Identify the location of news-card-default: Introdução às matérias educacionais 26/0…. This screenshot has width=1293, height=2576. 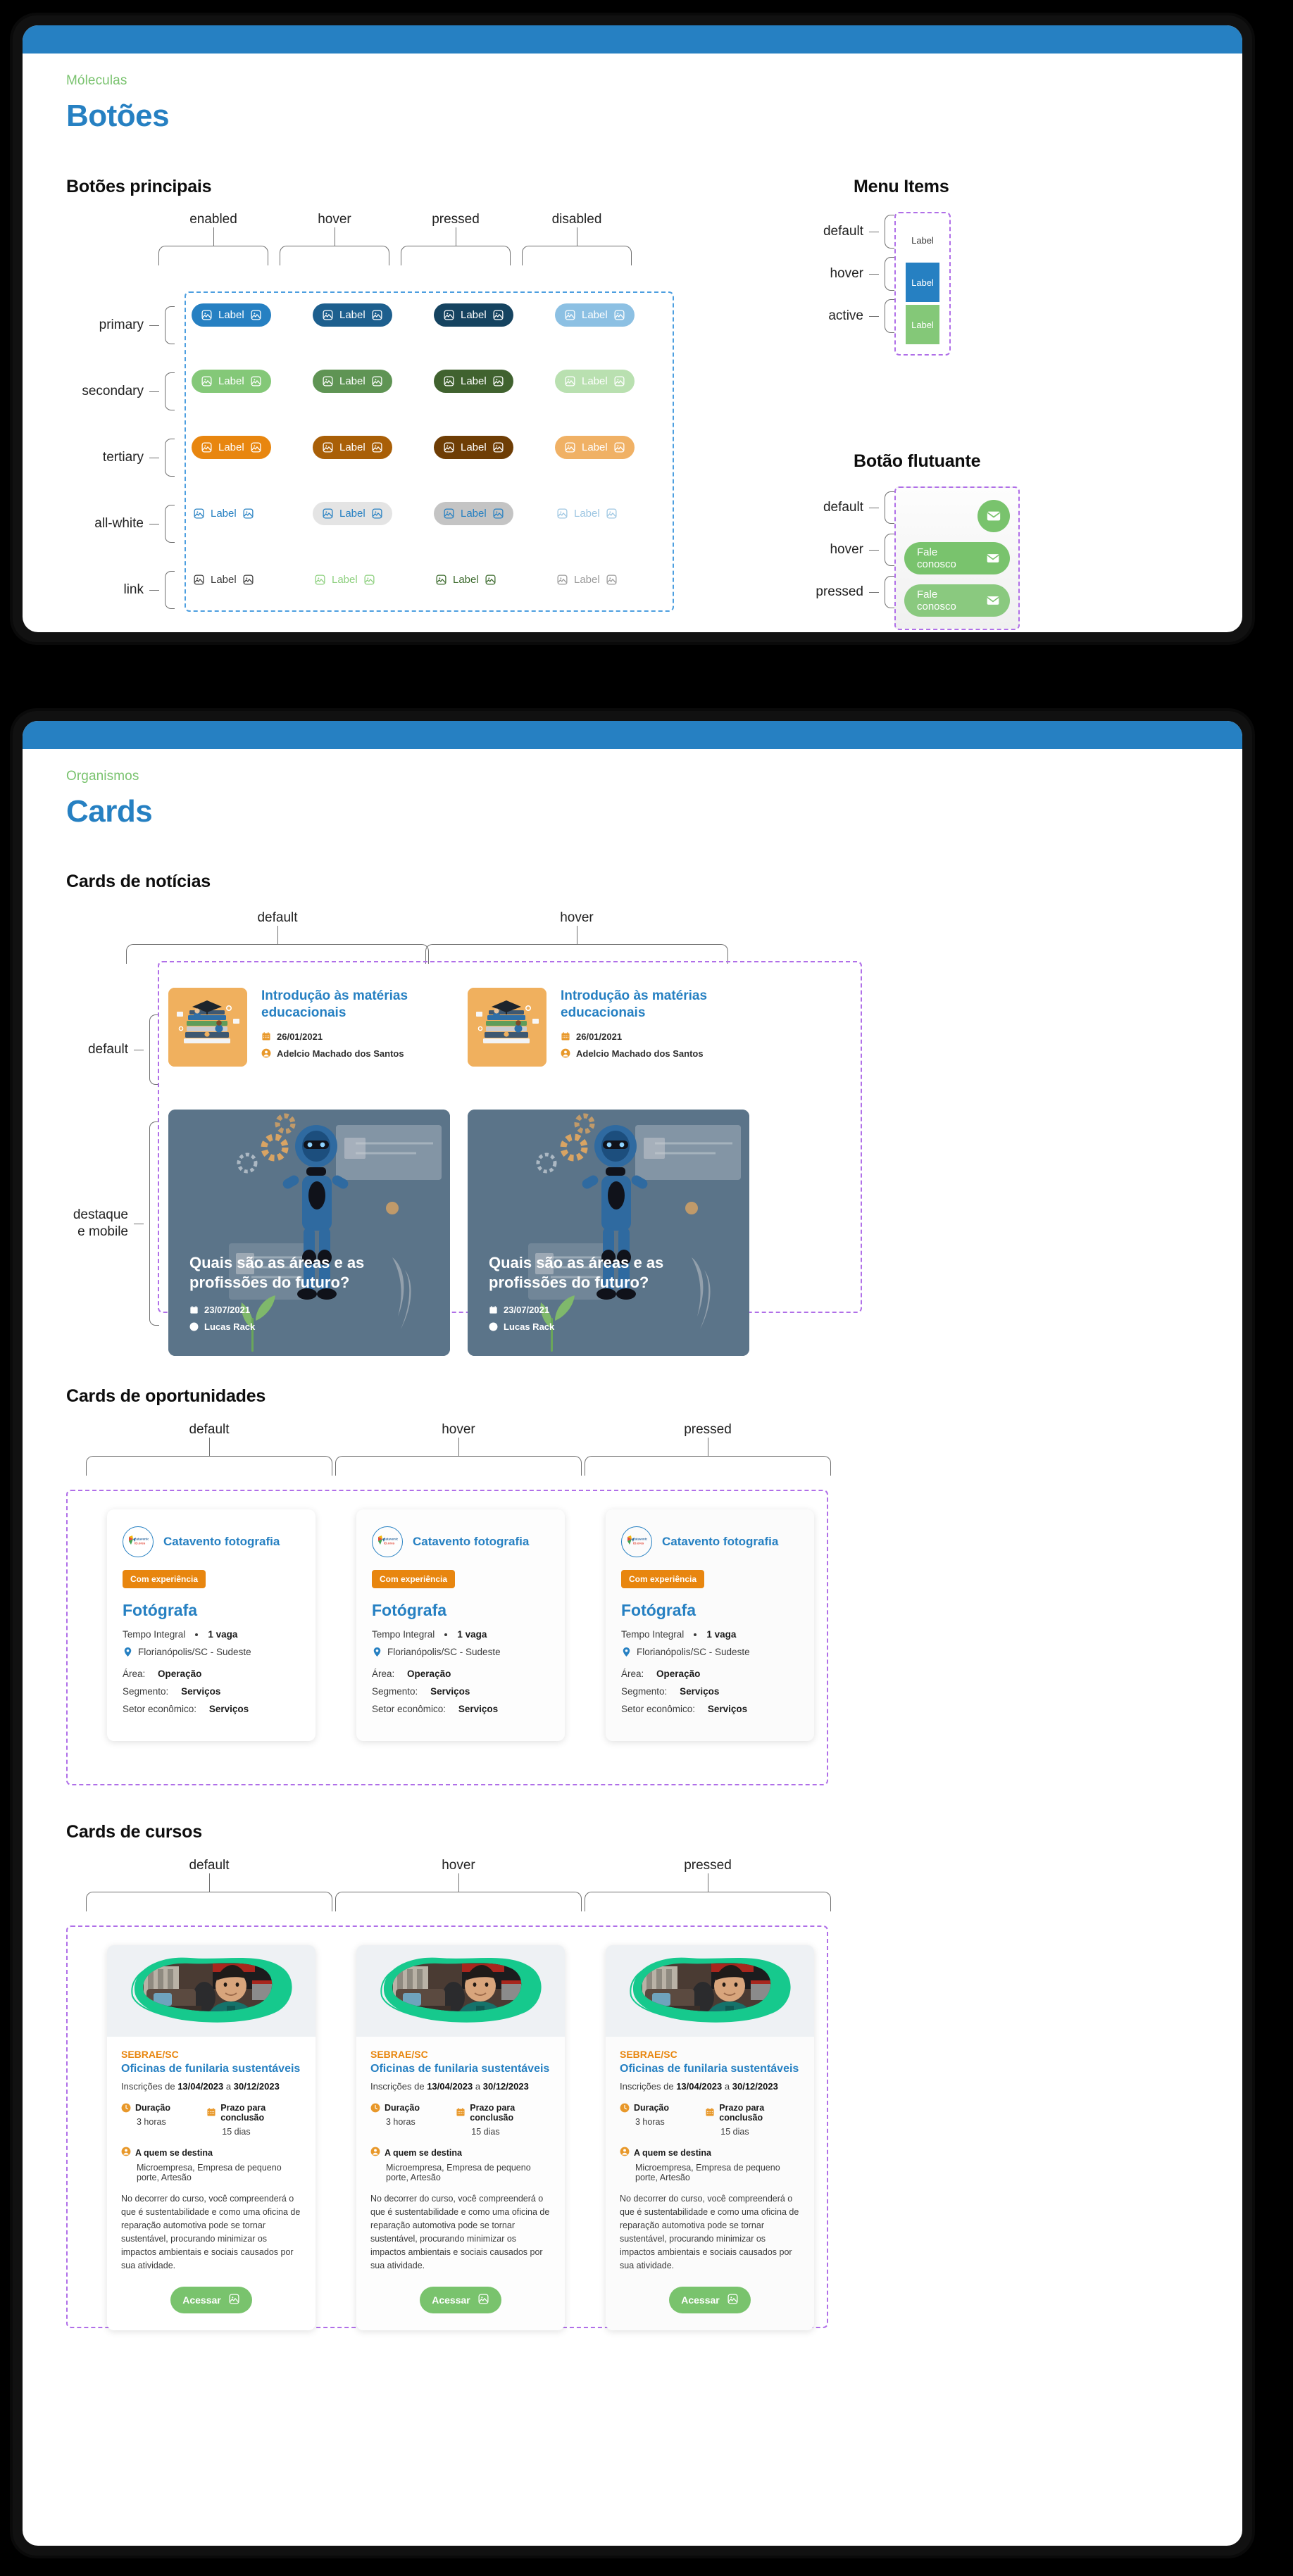
(309, 1027).